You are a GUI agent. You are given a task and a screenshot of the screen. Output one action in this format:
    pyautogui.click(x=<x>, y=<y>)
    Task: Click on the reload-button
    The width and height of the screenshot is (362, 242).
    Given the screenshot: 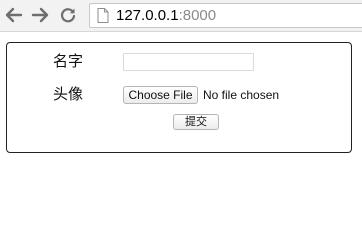 What is the action you would take?
    pyautogui.click(x=68, y=15)
    